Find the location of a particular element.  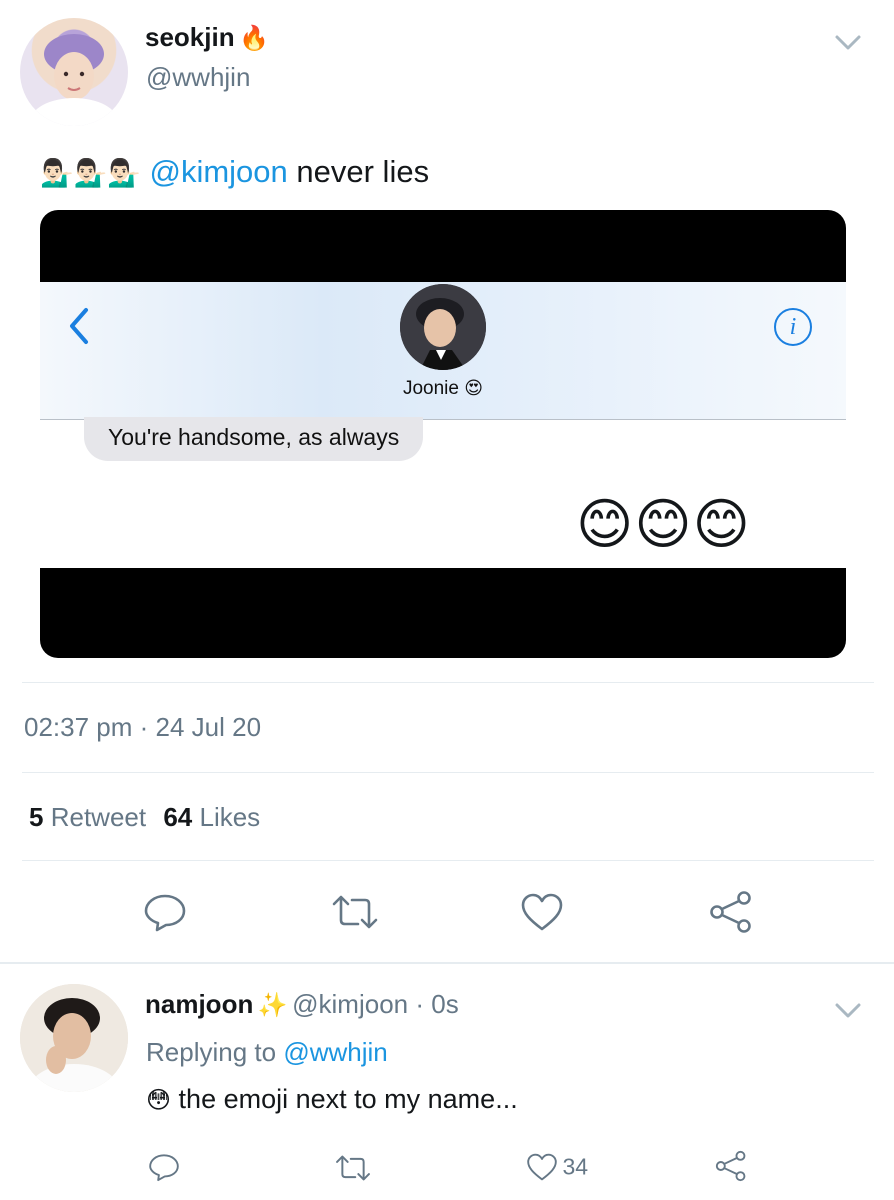

reply-author-avatar is located at coordinates (74, 1038).